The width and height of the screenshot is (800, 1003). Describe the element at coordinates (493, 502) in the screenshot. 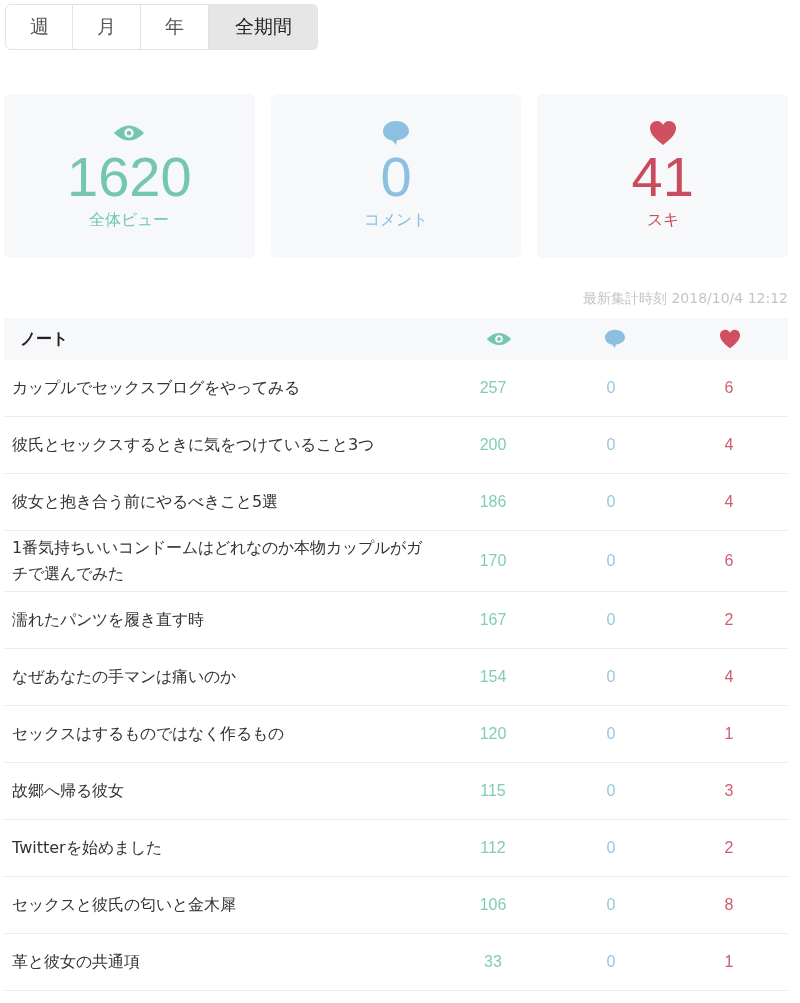

I see `view-count: 186` at that location.